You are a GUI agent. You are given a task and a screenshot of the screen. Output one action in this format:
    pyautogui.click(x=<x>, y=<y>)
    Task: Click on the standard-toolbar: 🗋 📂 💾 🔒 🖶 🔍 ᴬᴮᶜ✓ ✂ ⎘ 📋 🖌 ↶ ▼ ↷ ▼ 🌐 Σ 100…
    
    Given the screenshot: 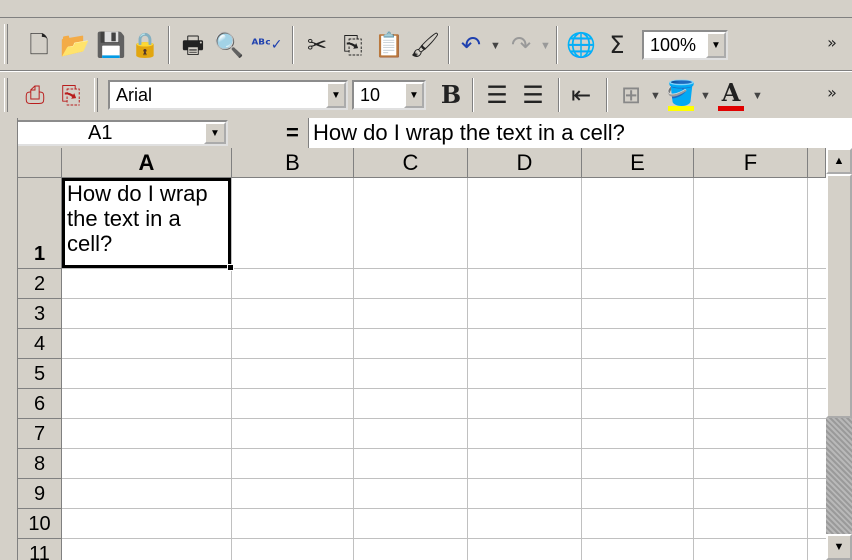 What is the action you would take?
    pyautogui.click(x=426, y=44)
    